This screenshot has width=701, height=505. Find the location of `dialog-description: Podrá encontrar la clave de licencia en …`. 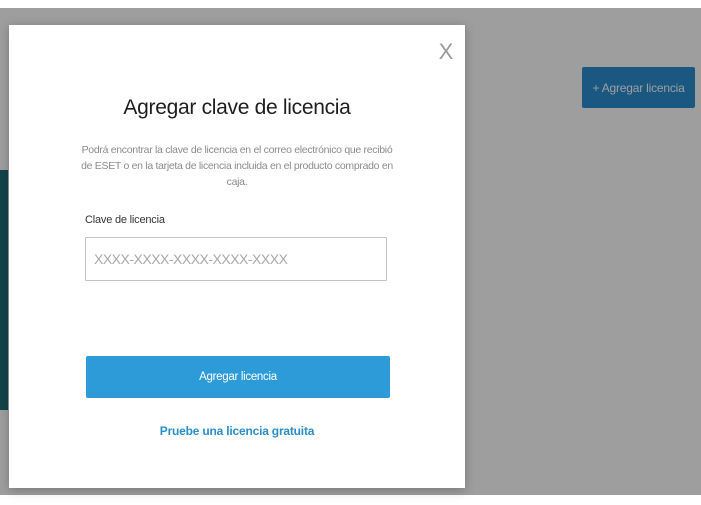

dialog-description: Podrá encontrar la clave de licencia en … is located at coordinates (237, 166).